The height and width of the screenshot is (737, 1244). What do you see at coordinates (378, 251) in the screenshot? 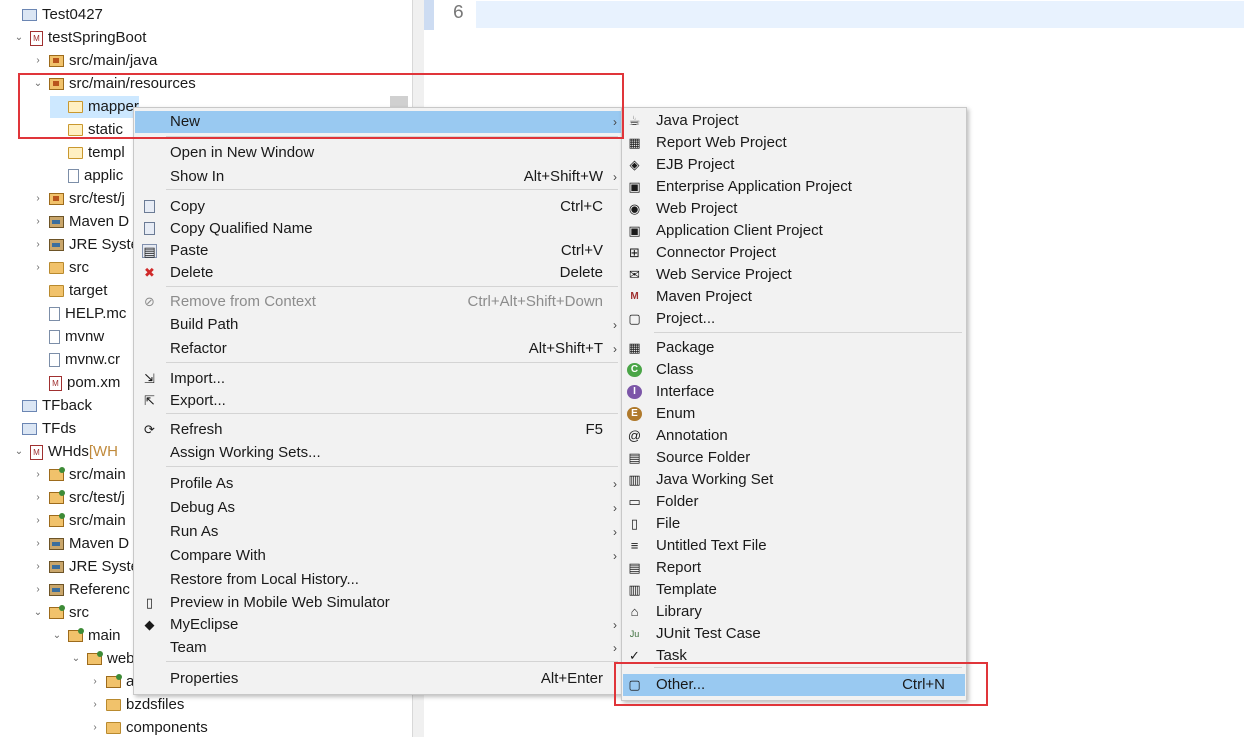
I see `menu-item-paste: ▤ Paste Ctrl+V` at bounding box center [378, 251].